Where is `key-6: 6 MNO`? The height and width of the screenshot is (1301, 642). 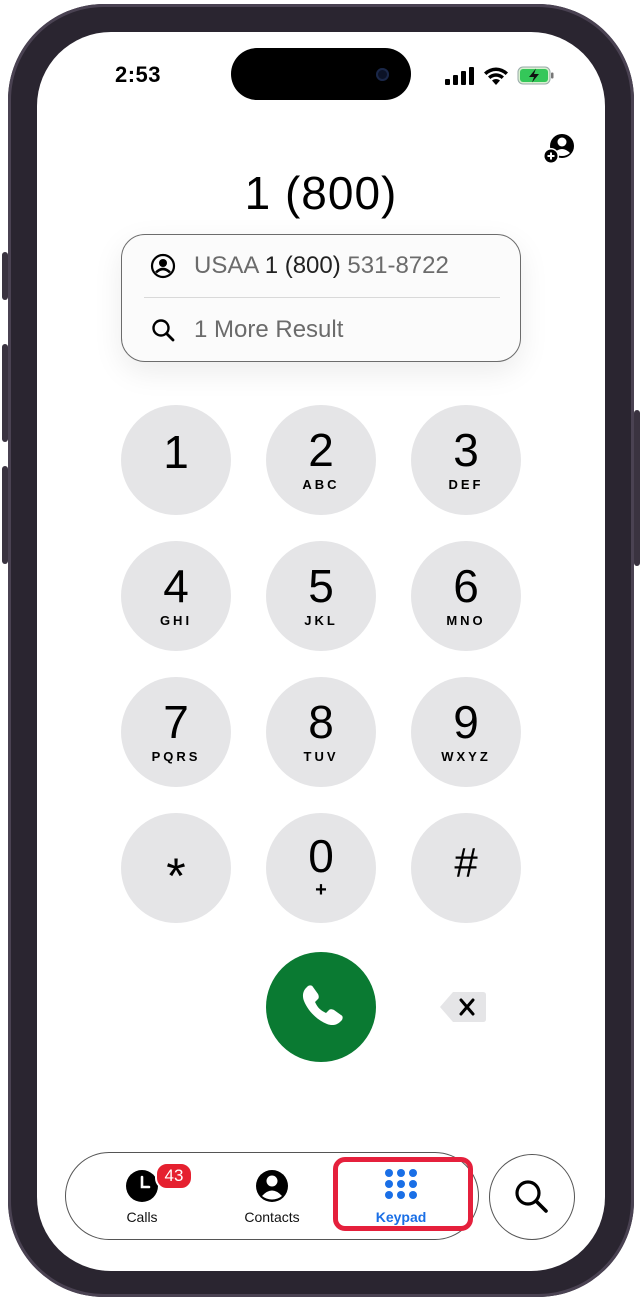
key-6: 6 MNO is located at coordinates (466, 596).